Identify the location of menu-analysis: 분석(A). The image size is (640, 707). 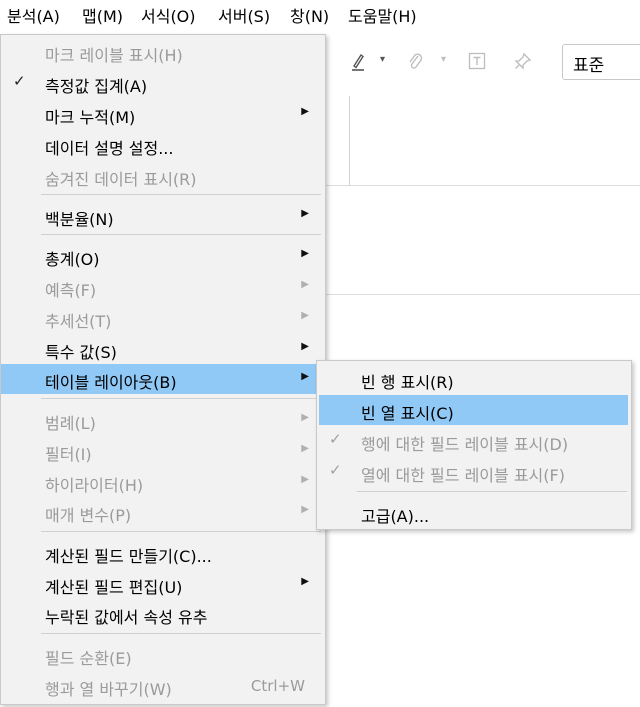
(33, 17).